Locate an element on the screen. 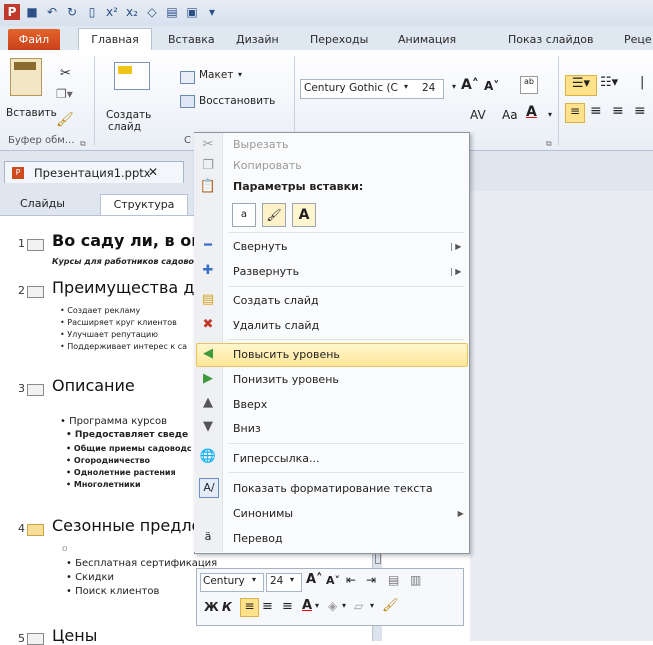 This screenshot has width=653, height=645. numbering-icon: ☷▾ is located at coordinates (609, 82).